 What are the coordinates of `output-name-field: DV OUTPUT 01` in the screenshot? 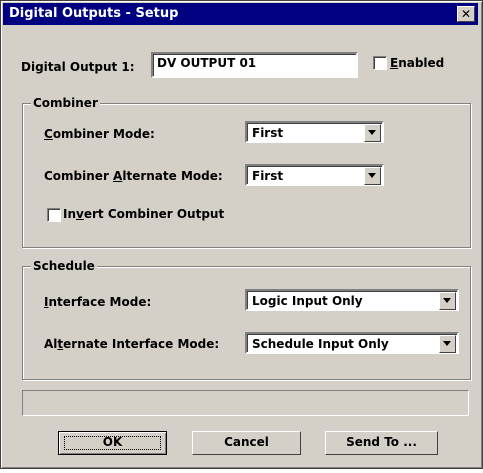 It's located at (254, 65).